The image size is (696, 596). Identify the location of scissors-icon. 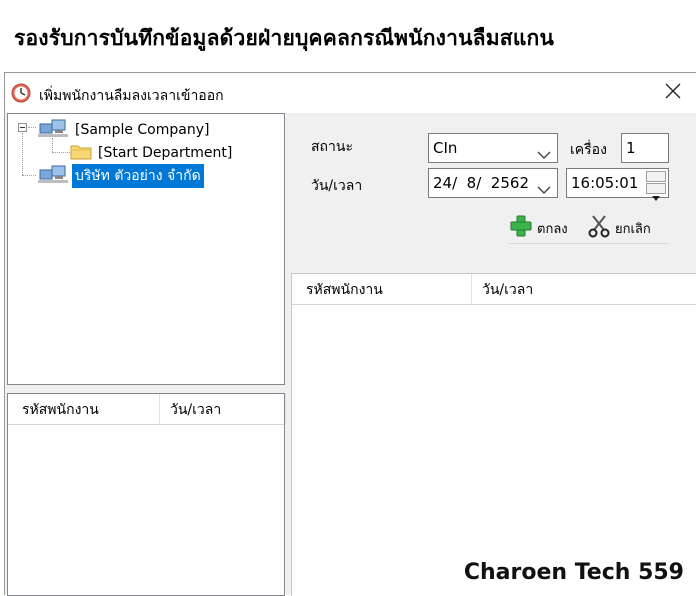
(599, 228).